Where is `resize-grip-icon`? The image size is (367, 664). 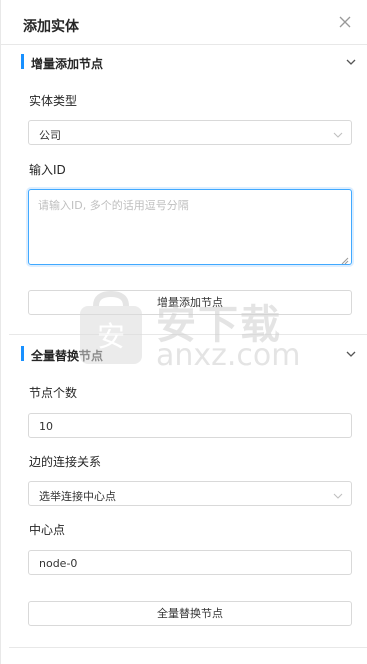
resize-grip-icon is located at coordinates (345, 259).